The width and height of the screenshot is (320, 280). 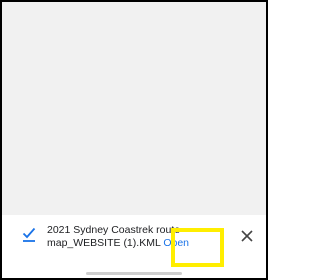 What do you see at coordinates (29, 235) in the screenshot?
I see `download-done-icon` at bounding box center [29, 235].